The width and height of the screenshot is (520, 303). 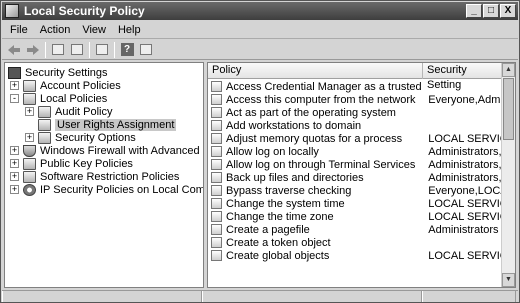 What do you see at coordinates (314, 138) in the screenshot?
I see `policy-name: Adjust memory quotas for a process` at bounding box center [314, 138].